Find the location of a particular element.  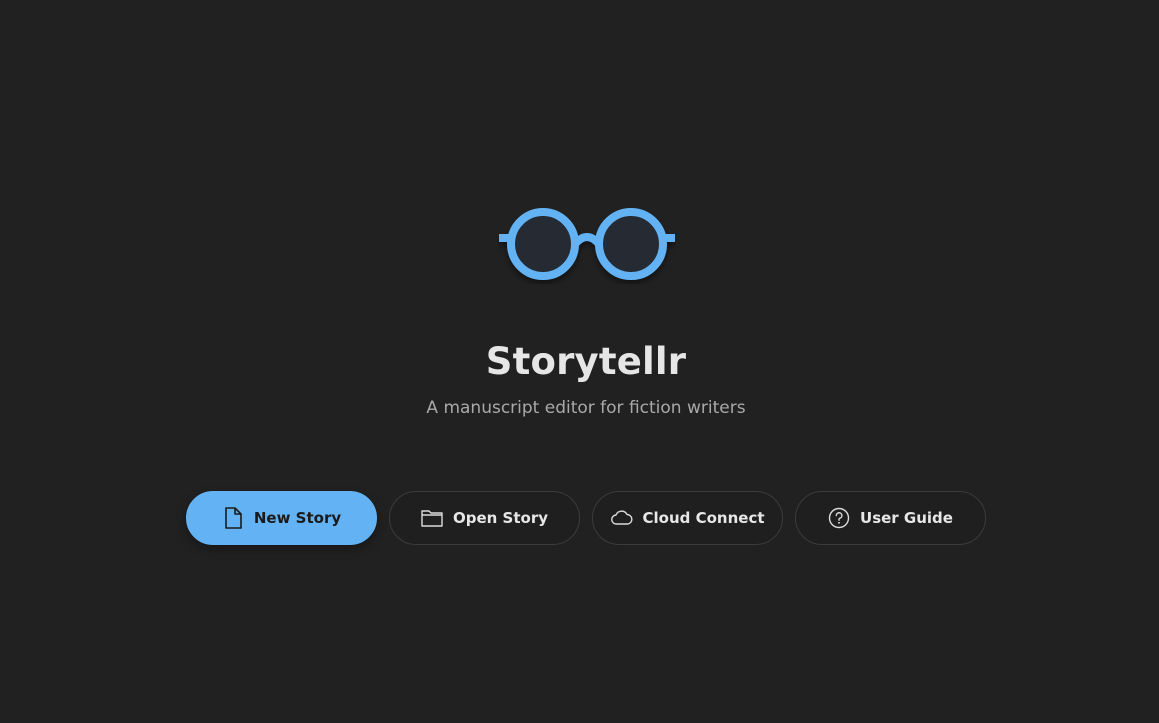

user-guide-button: User Guide is located at coordinates (890, 518).